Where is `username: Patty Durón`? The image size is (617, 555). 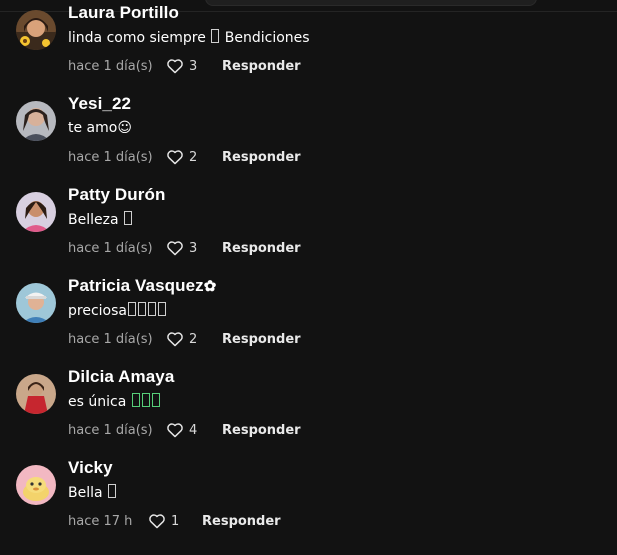 username: Patty Durón is located at coordinates (116, 195).